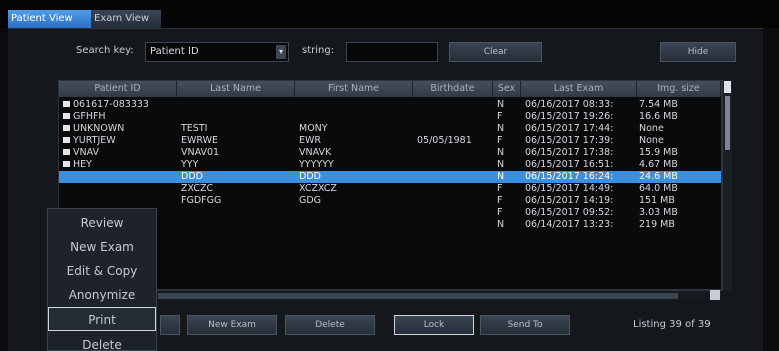 This screenshot has width=779, height=351. I want to click on delete-button: Delete, so click(330, 325).